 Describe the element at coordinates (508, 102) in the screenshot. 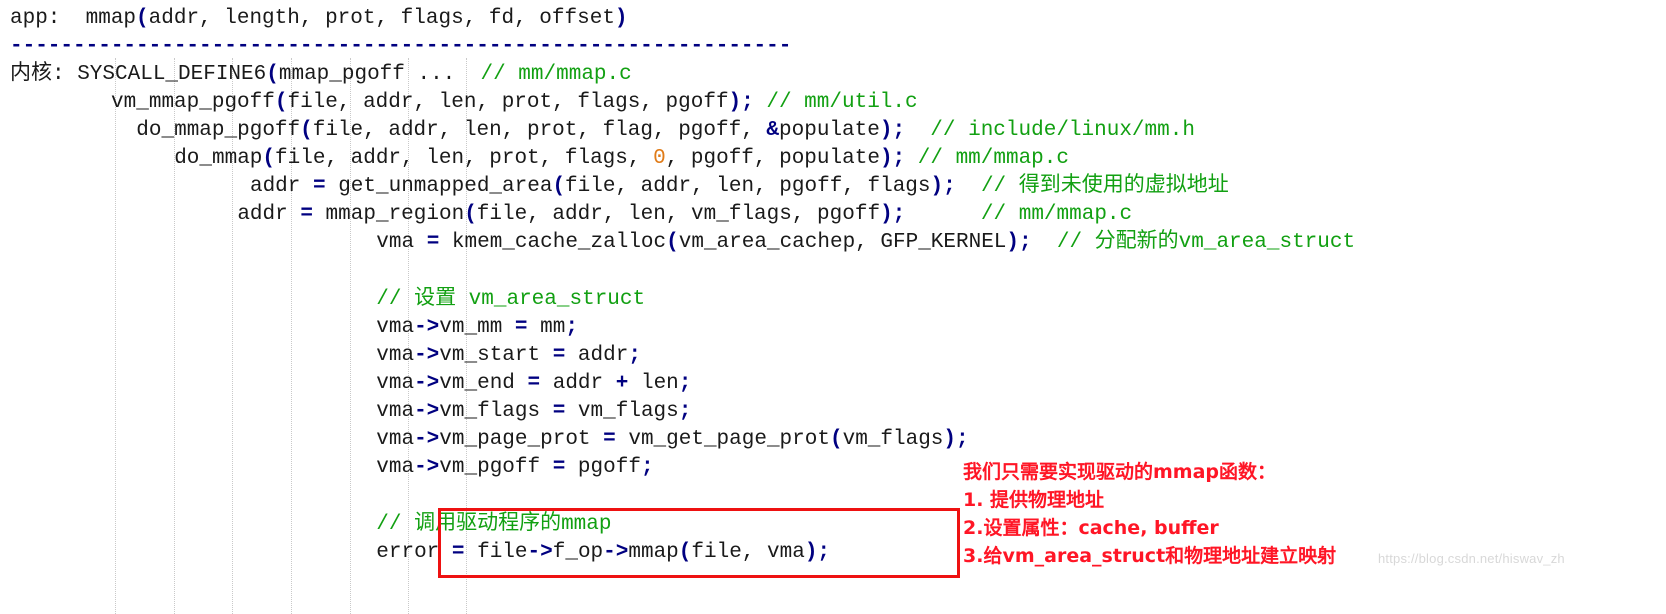

I see `code-token: file, addr, len, prot, flags, pgoff` at that location.